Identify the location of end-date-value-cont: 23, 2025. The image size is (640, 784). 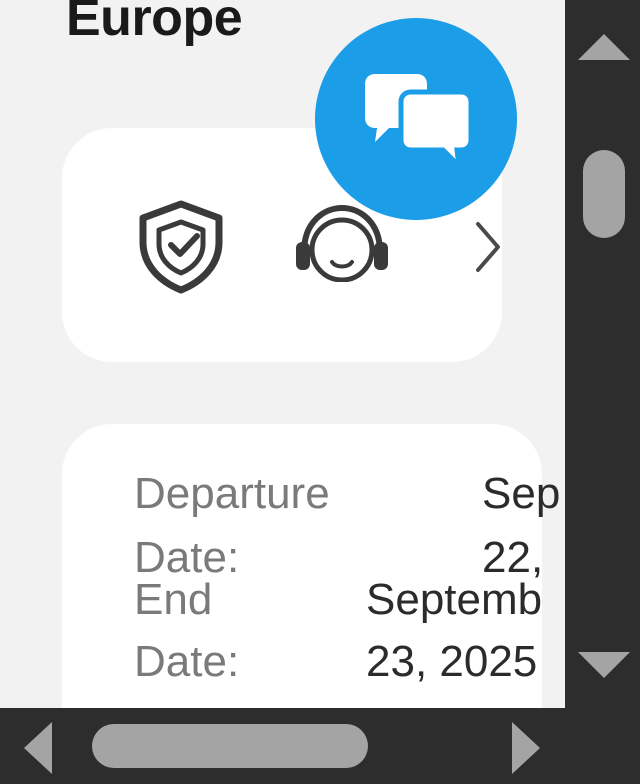
(452, 661).